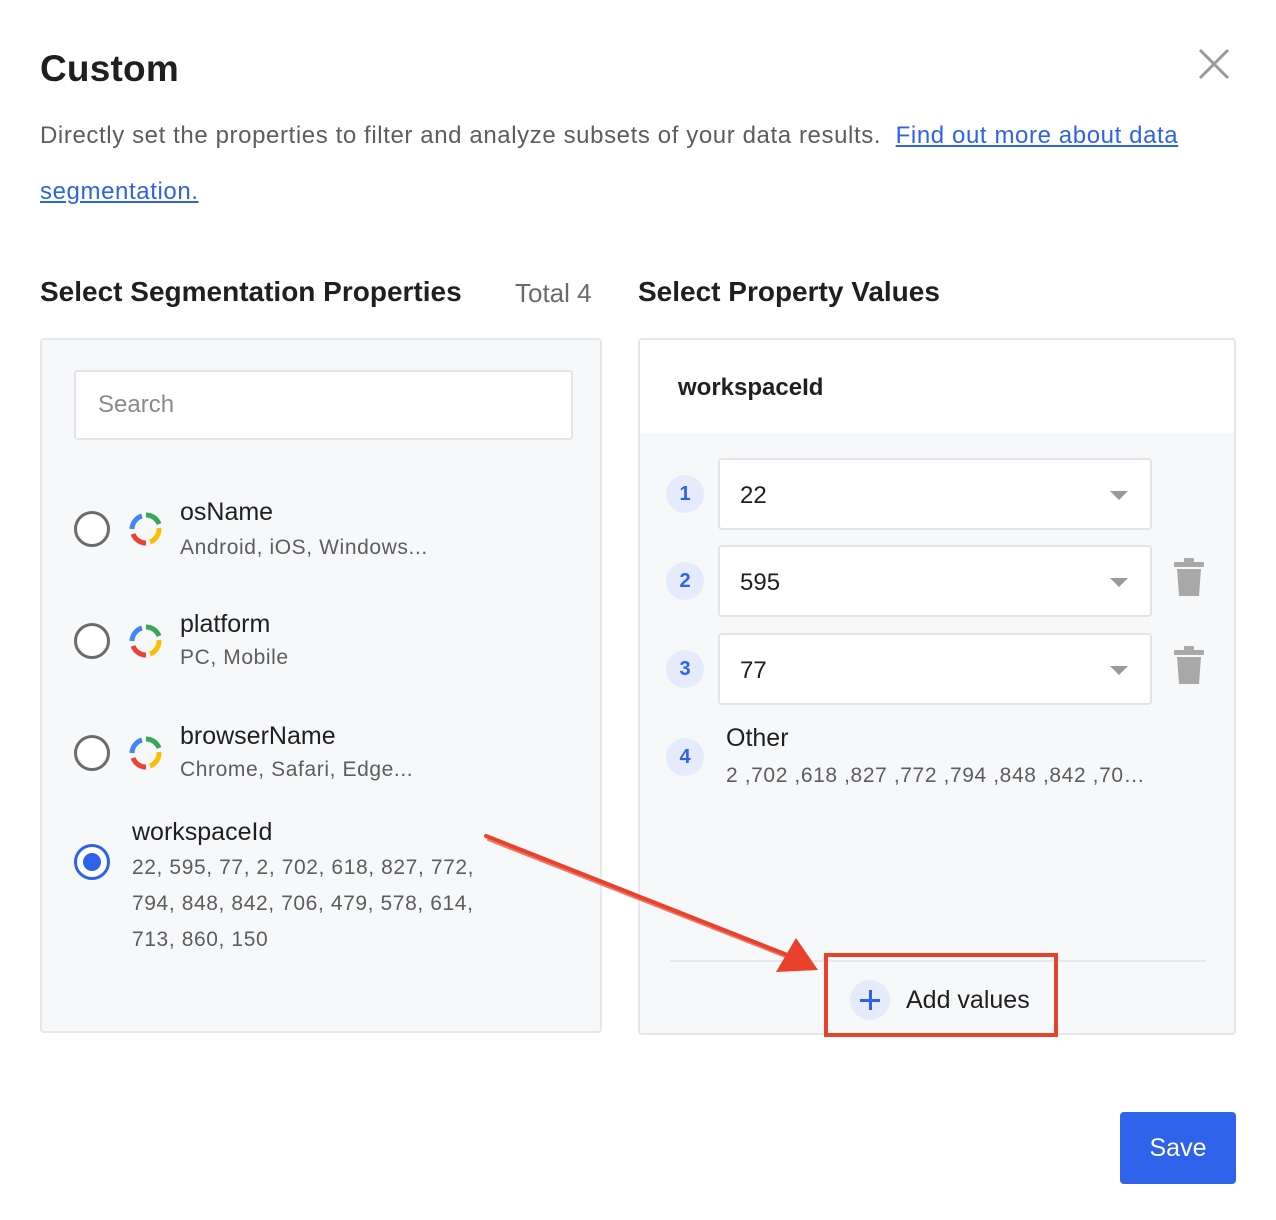 The width and height of the screenshot is (1276, 1220). Describe the element at coordinates (1214, 64) in the screenshot. I see `close-icon` at that location.